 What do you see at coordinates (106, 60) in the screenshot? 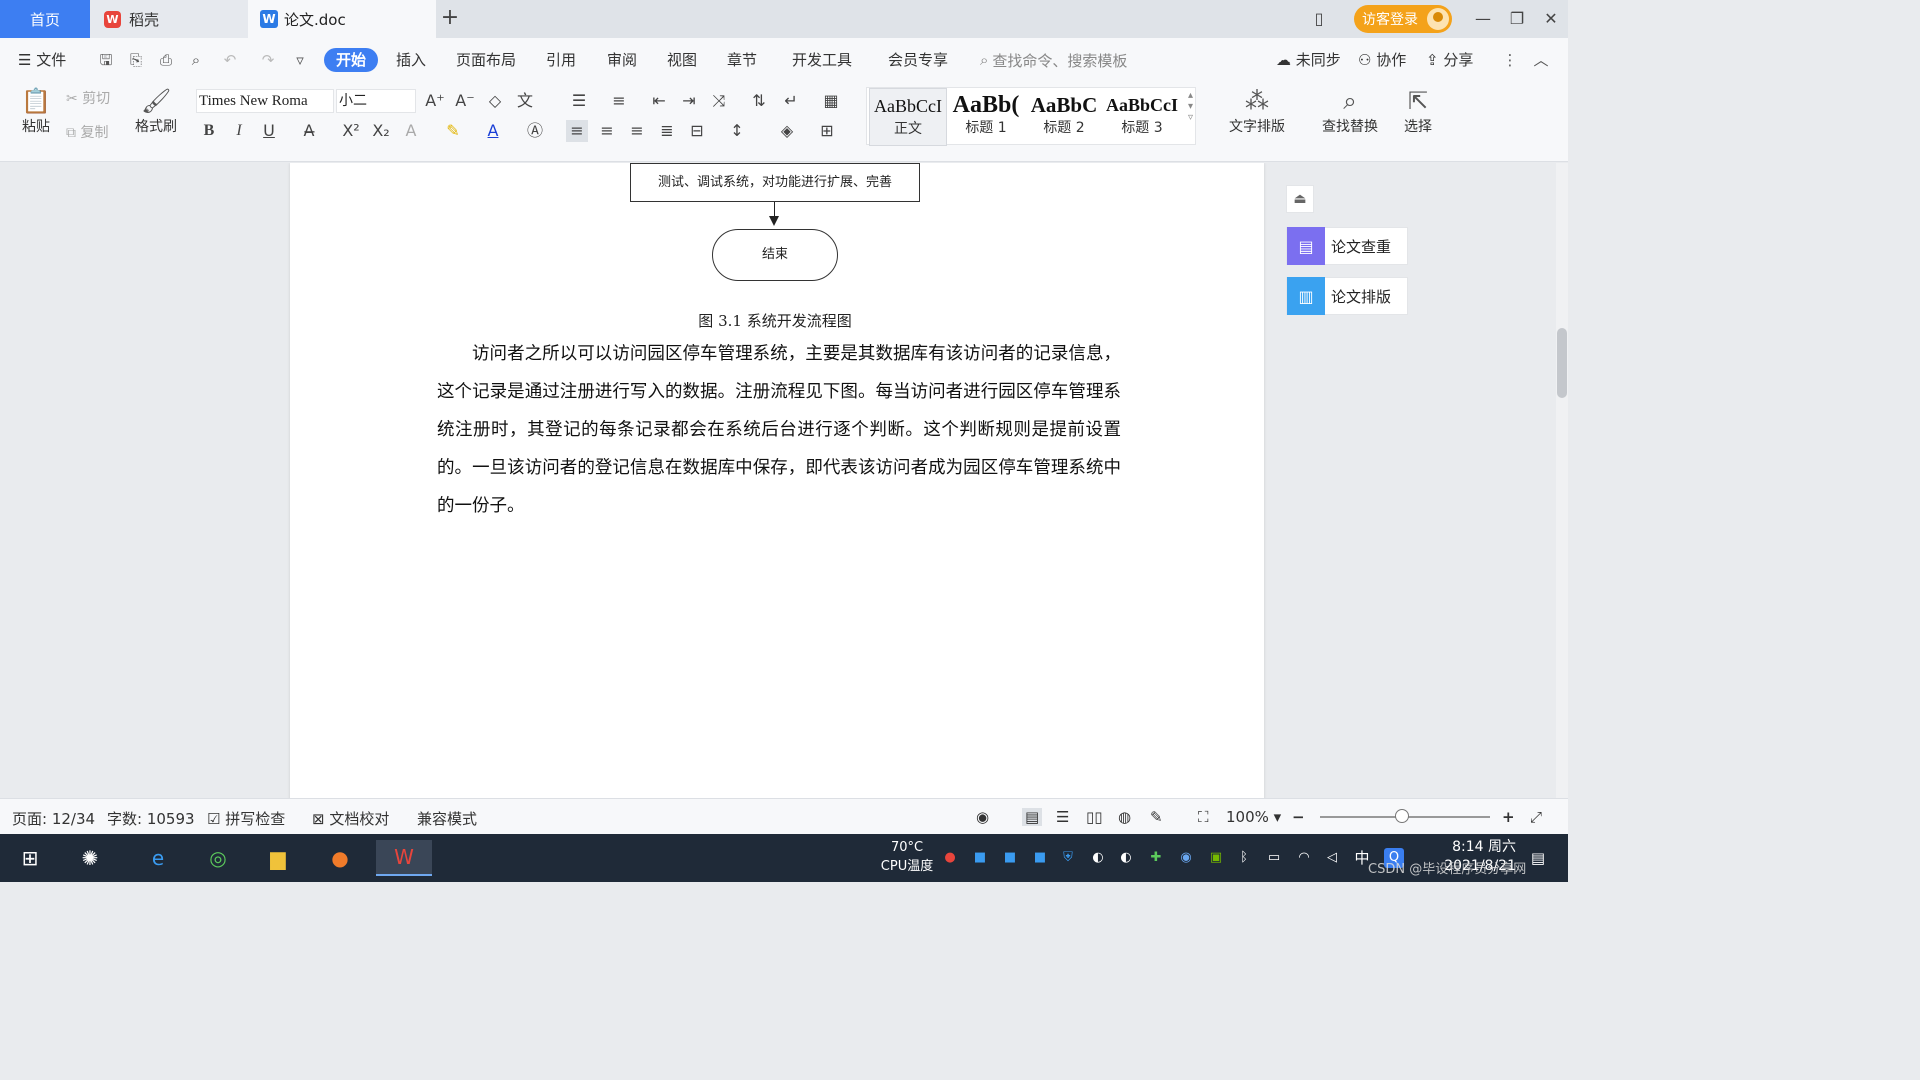
I see `save-icon: 🖫` at bounding box center [106, 60].